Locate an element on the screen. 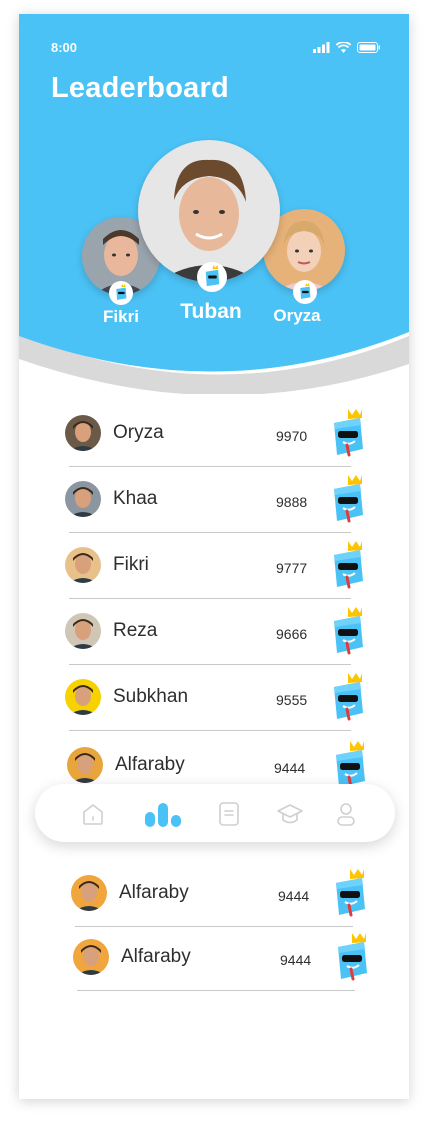 Image resolution: width=428 pixels, height=1122 pixels. profile-icon is located at coordinates (346, 814).